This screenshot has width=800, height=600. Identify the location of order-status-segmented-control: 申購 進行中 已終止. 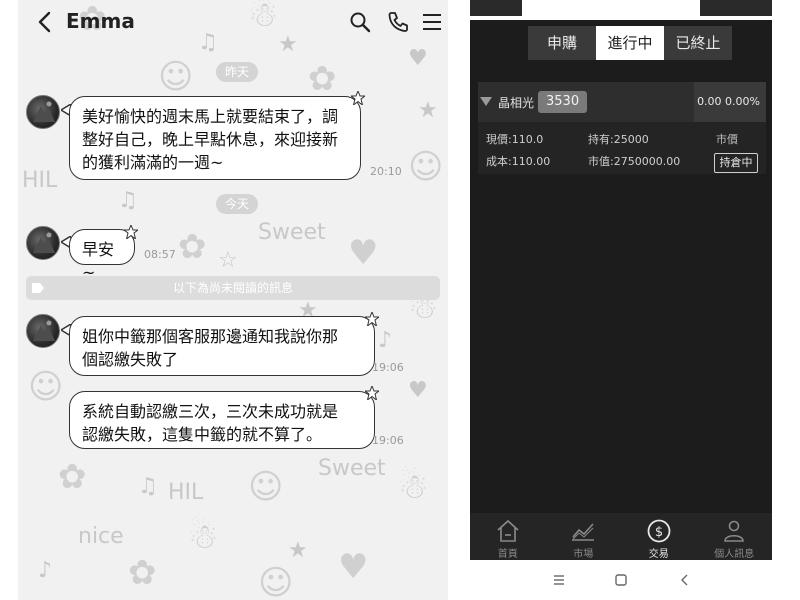
(630, 43).